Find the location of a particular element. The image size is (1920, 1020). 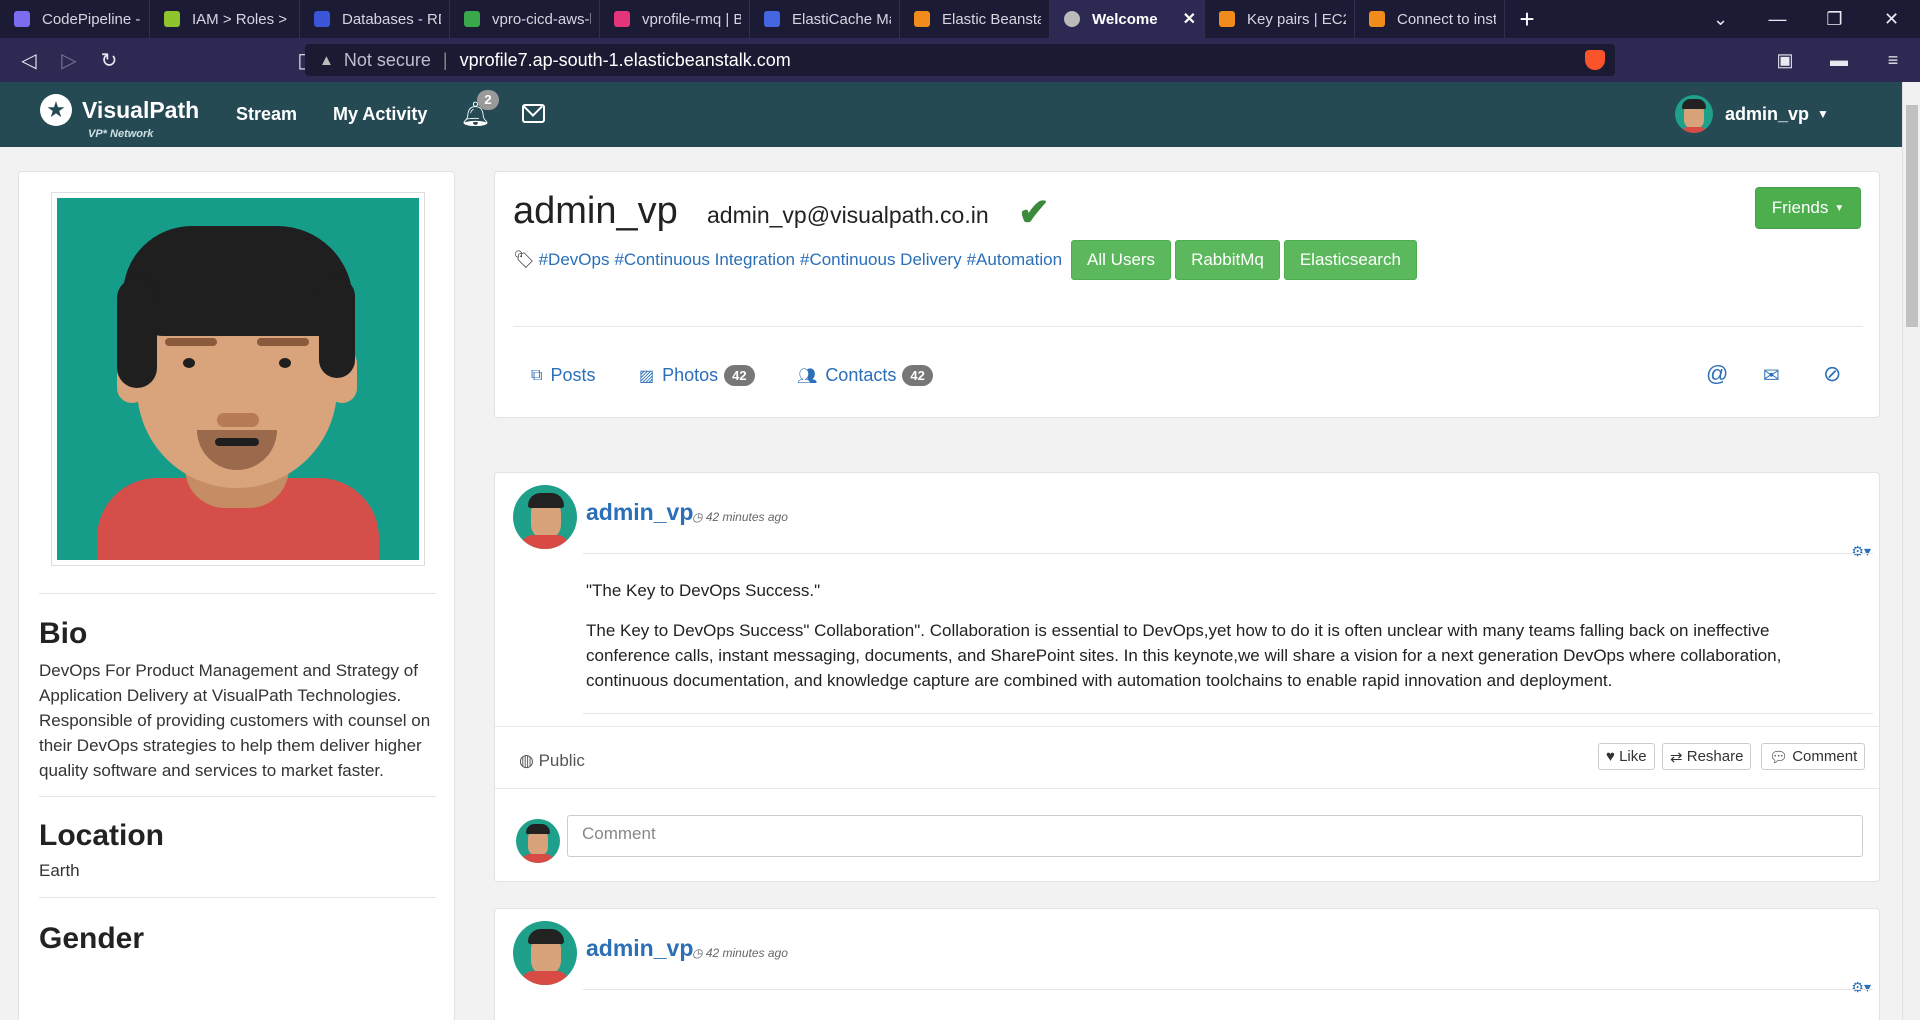

brand-logo: ★ VisualPath VP* Network is located at coordinates (119, 117).